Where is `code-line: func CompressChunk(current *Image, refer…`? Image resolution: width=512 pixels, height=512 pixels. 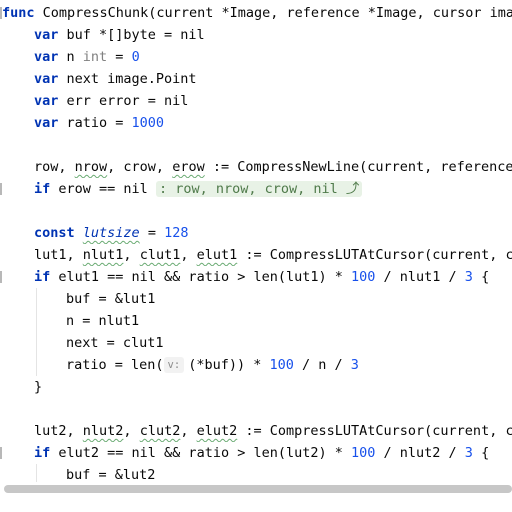 code-line: func CompressChunk(current *Image, refer… is located at coordinates (257, 13).